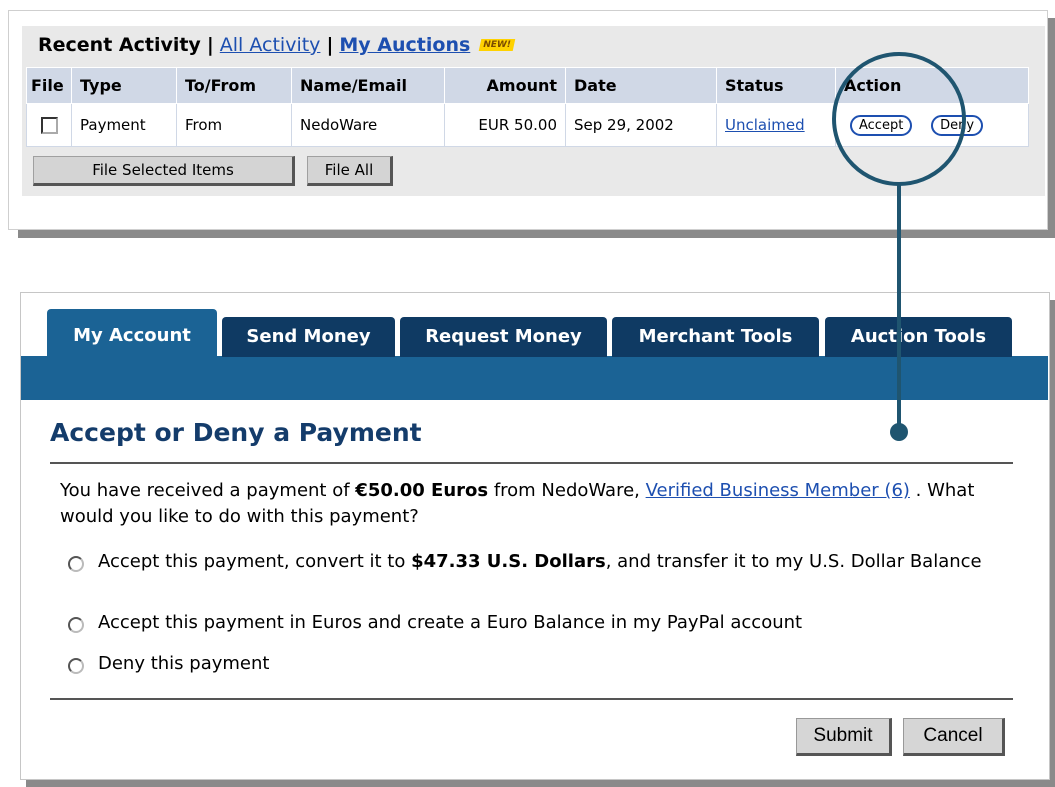 The height and width of the screenshot is (787, 1055). I want to click on option-text: Accept this payment, convert it to, so click(255, 561).